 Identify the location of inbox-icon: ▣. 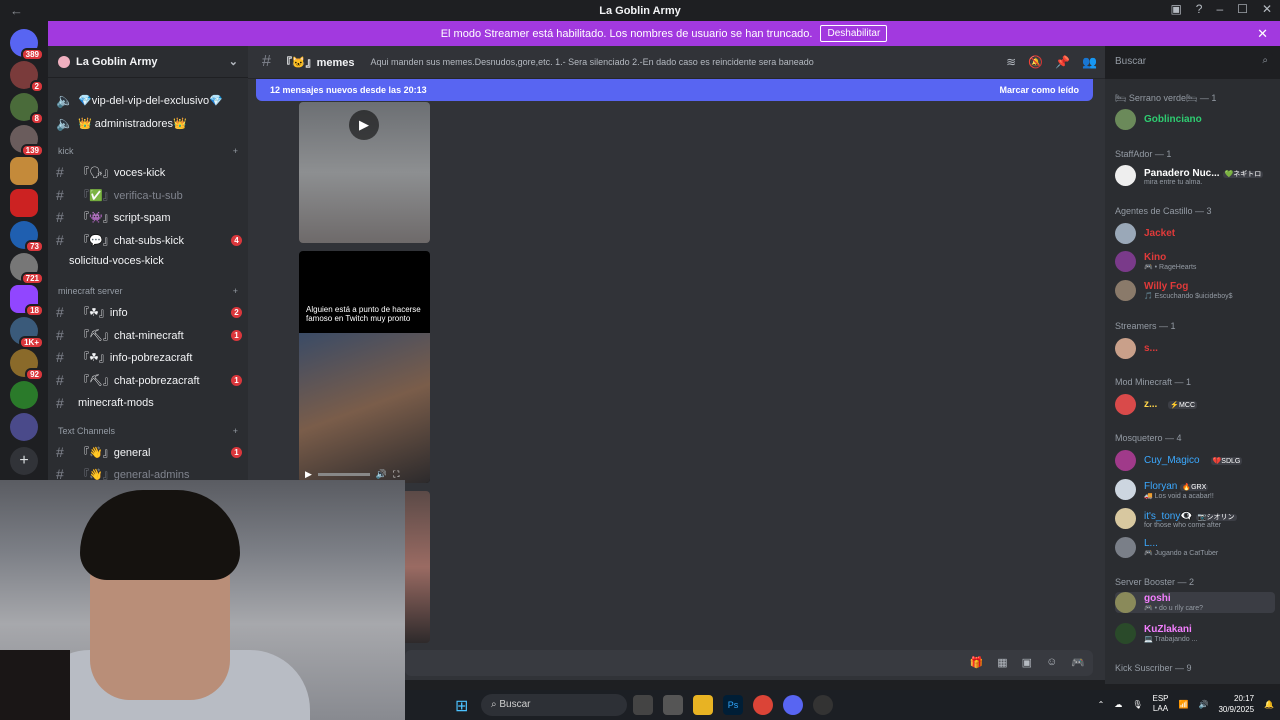
(1175, 9).